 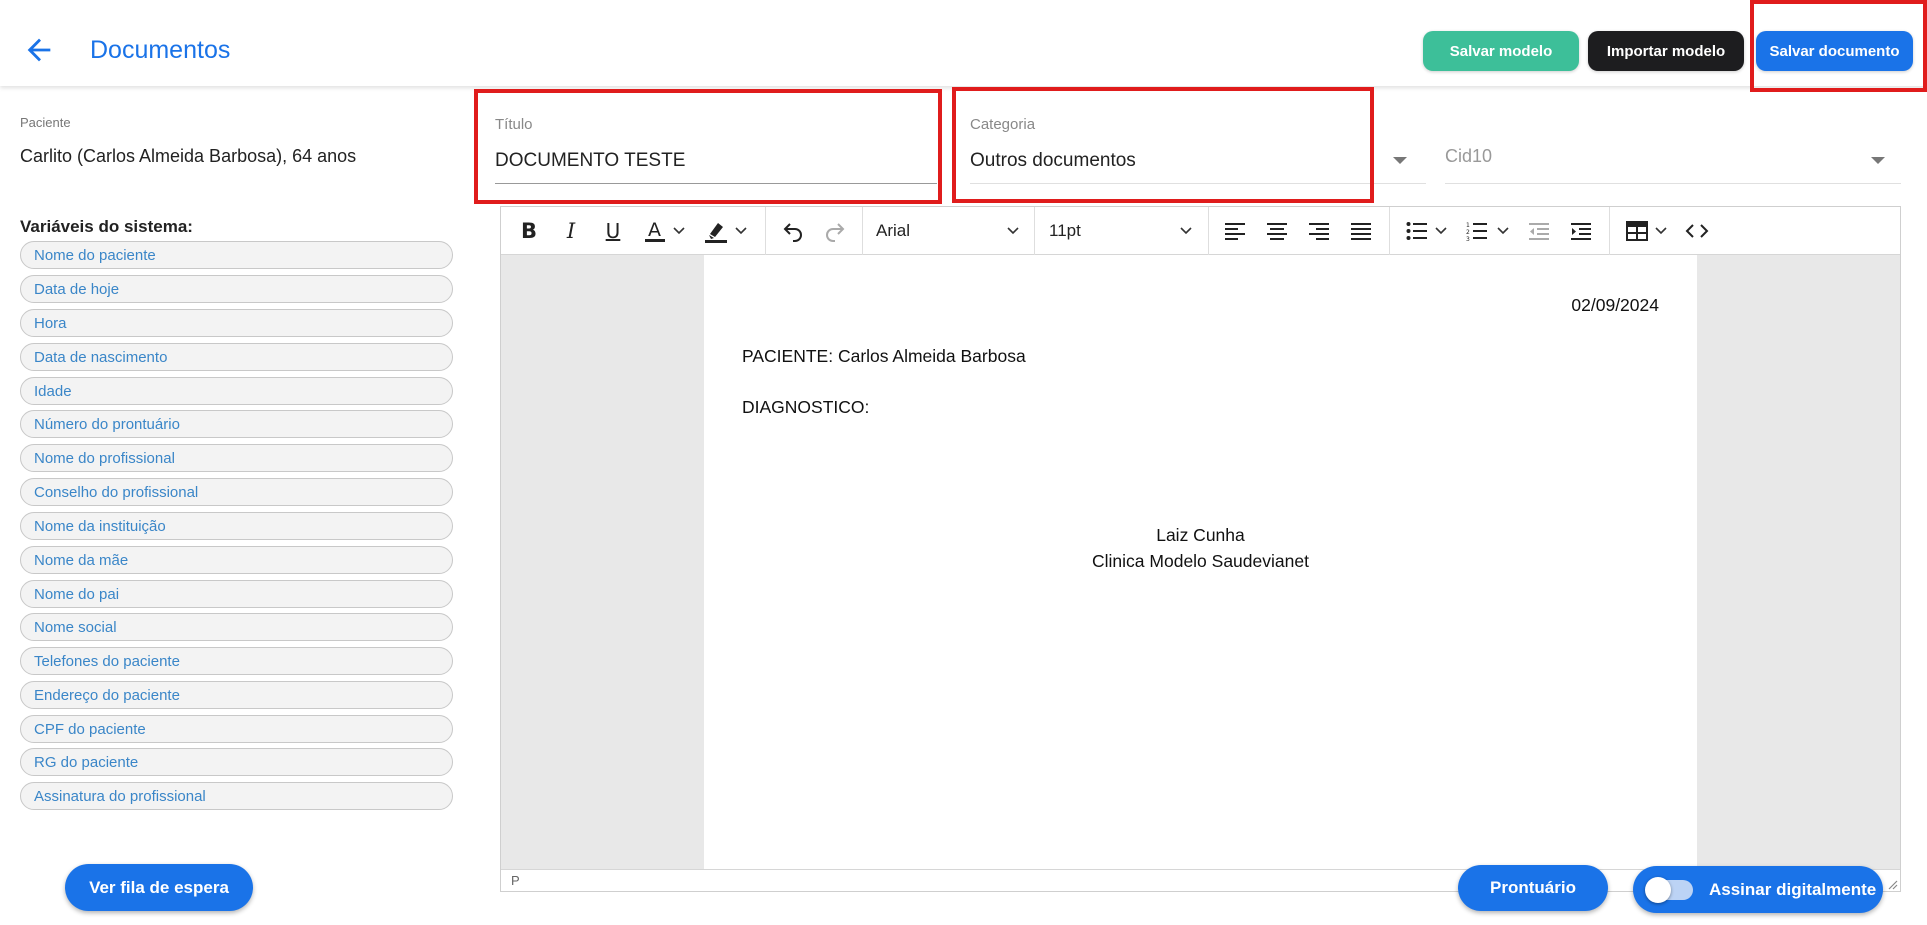 What do you see at coordinates (571, 231) in the screenshot?
I see `italic-icon: I` at bounding box center [571, 231].